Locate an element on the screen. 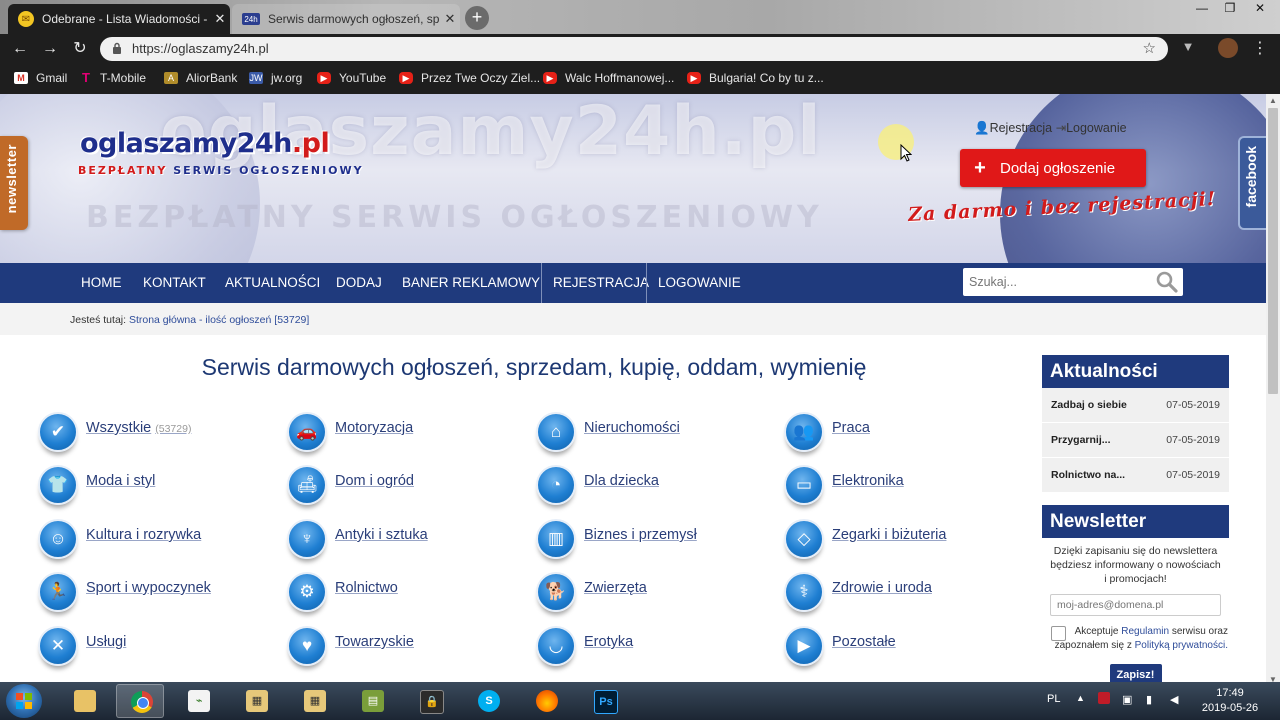 This screenshot has width=1280, height=720. category-pozostale: ▶ Pozostałe is located at coordinates (904, 649).